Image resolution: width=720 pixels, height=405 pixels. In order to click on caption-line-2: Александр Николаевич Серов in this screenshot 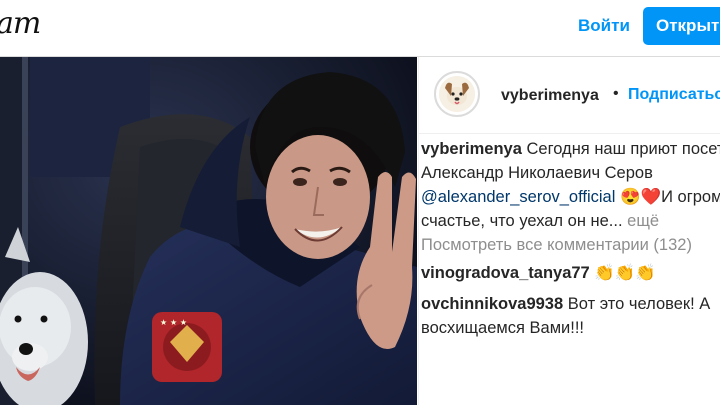, I will do `click(537, 173)`.